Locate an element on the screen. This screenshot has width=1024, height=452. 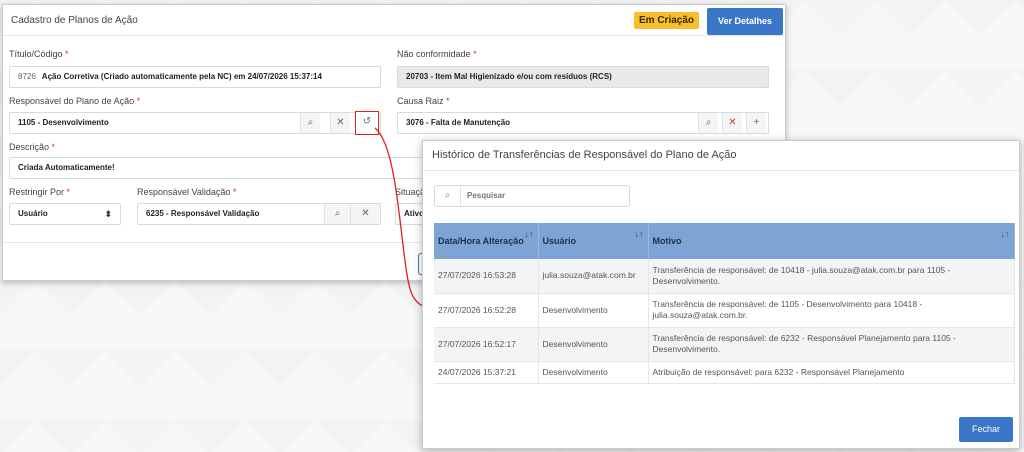
nc-label: Não conformidade * is located at coordinates (437, 54).